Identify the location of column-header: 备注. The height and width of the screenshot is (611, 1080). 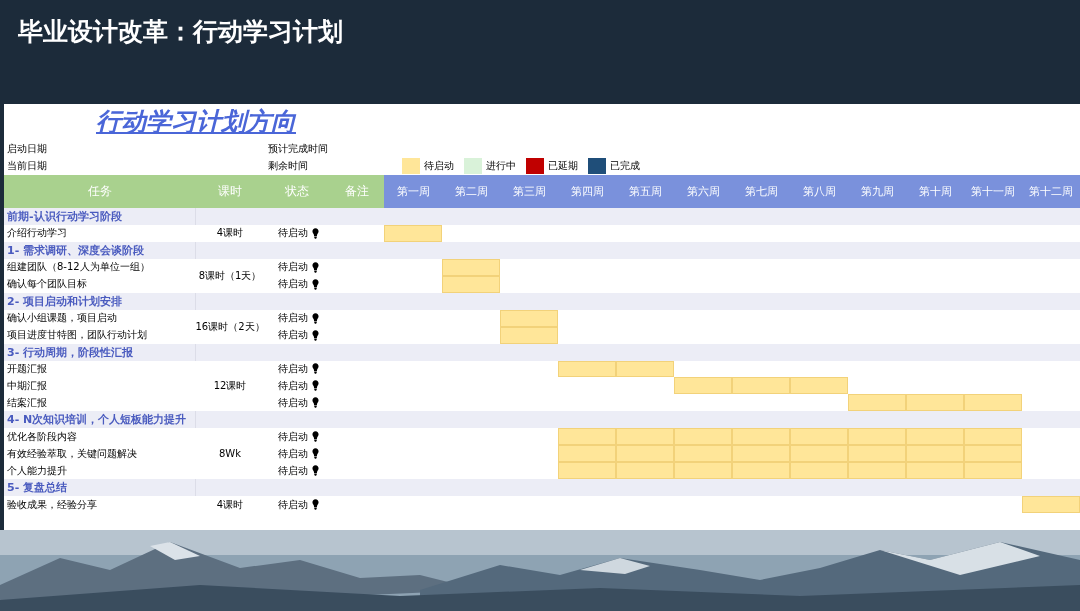
(357, 191).